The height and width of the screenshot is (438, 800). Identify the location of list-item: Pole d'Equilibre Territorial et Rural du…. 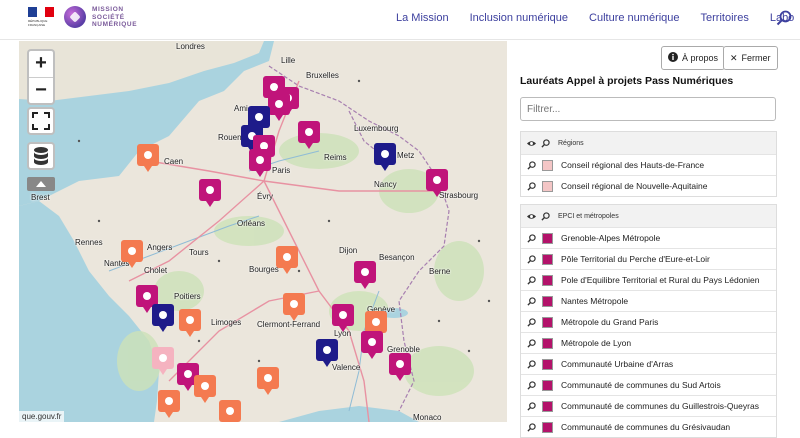
(648, 279).